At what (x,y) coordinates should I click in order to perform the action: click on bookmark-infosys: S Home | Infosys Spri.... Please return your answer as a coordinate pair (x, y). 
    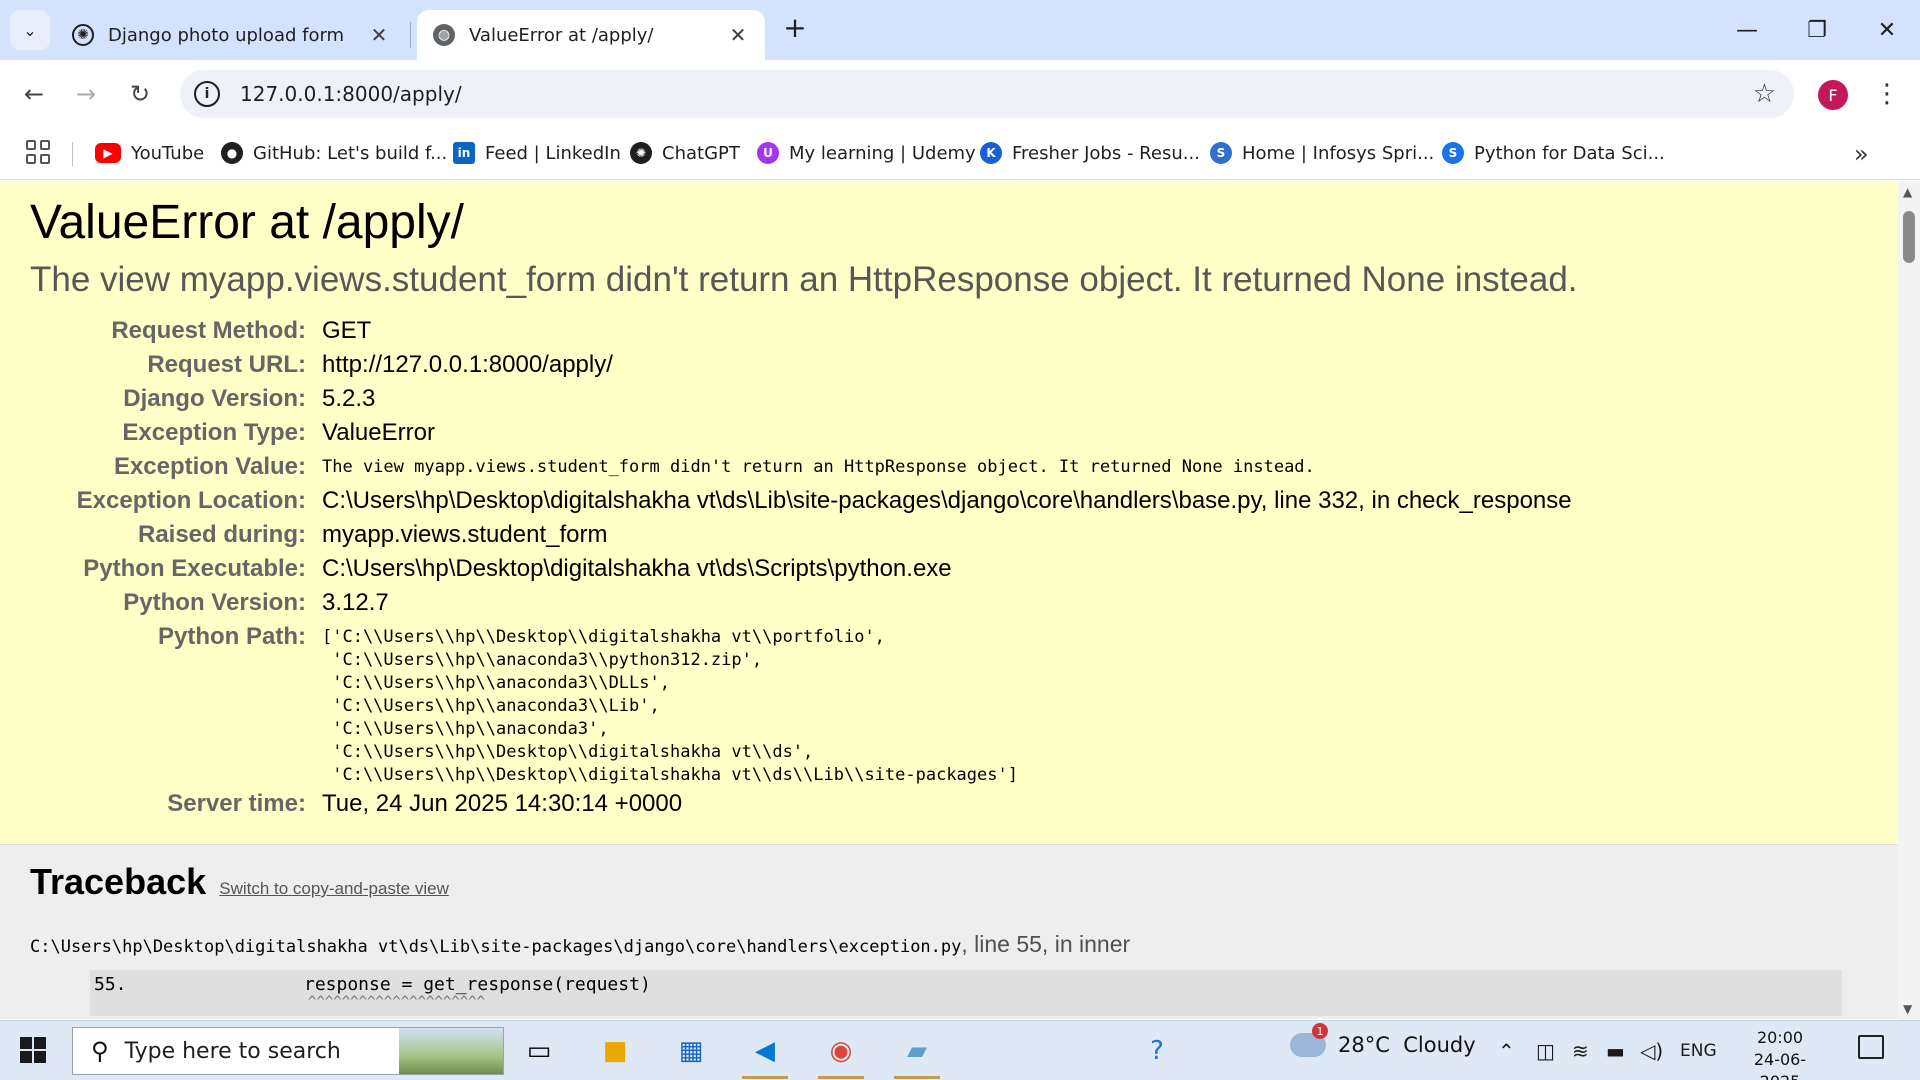
    Looking at the image, I should click on (1322, 153).